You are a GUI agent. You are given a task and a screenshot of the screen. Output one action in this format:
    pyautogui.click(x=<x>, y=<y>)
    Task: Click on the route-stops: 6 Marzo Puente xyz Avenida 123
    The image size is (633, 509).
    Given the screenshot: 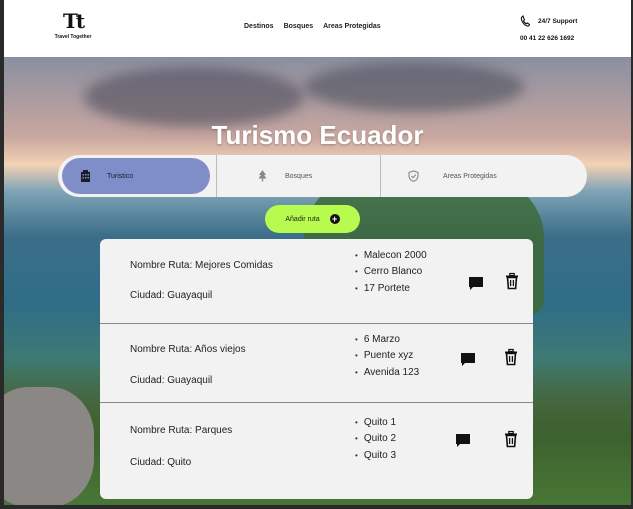 What is the action you would take?
    pyautogui.click(x=387, y=356)
    